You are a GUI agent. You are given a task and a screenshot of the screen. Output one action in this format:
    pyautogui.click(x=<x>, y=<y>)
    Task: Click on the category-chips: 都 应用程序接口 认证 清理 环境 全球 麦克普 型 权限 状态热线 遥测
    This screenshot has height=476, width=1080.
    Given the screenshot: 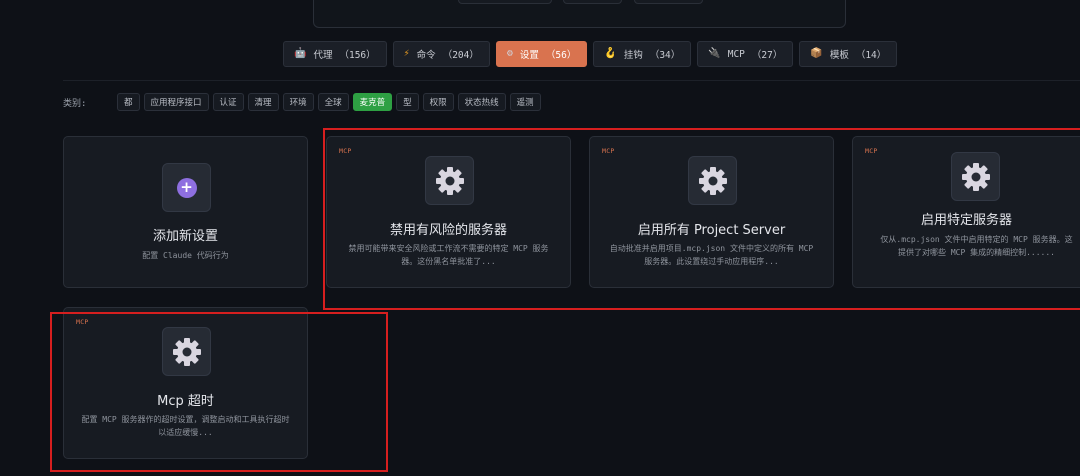 What is the action you would take?
    pyautogui.click(x=329, y=102)
    